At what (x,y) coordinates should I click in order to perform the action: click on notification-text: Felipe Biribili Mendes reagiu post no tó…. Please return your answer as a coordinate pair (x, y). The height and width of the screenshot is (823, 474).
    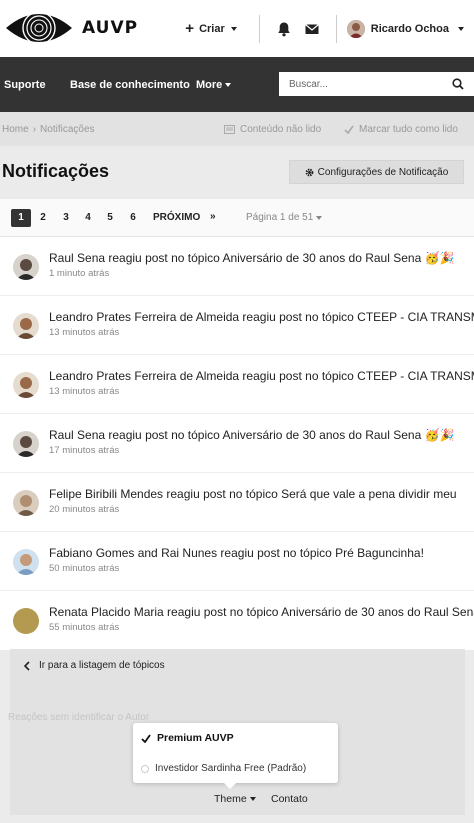
    Looking at the image, I should click on (253, 494).